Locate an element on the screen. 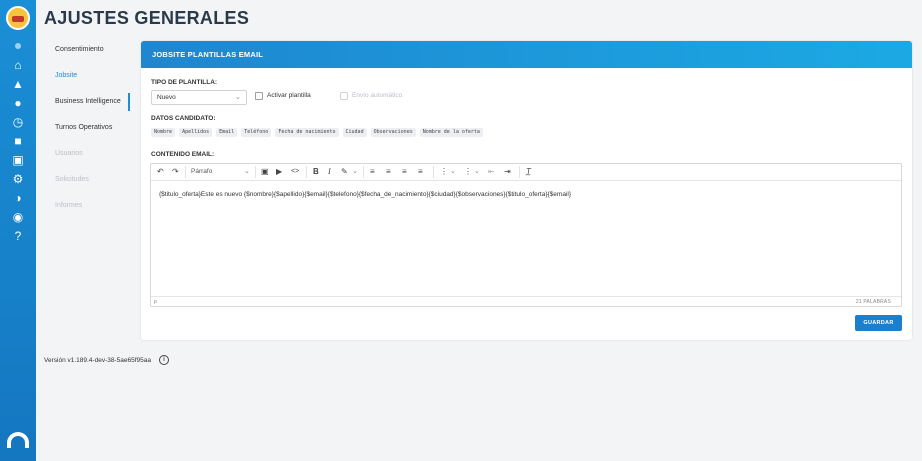 Image resolution: width=922 pixels, height=461 pixels. align-center-icon: ≡ is located at coordinates (388, 172).